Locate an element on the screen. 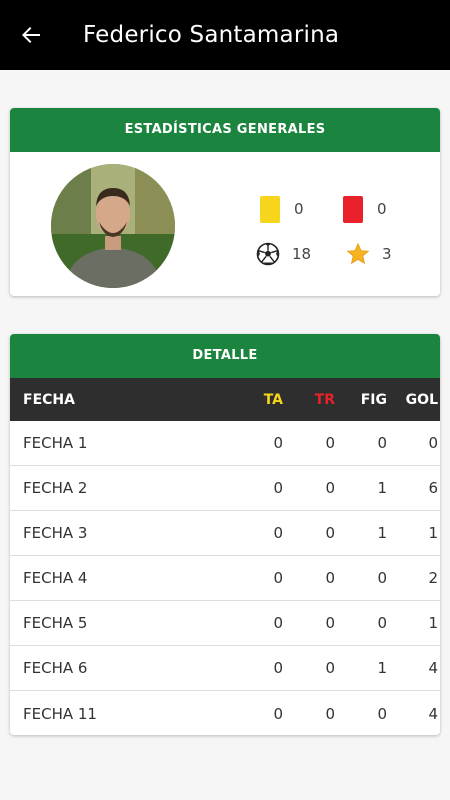 This screenshot has width=450, height=800. player-avatar is located at coordinates (113, 226).